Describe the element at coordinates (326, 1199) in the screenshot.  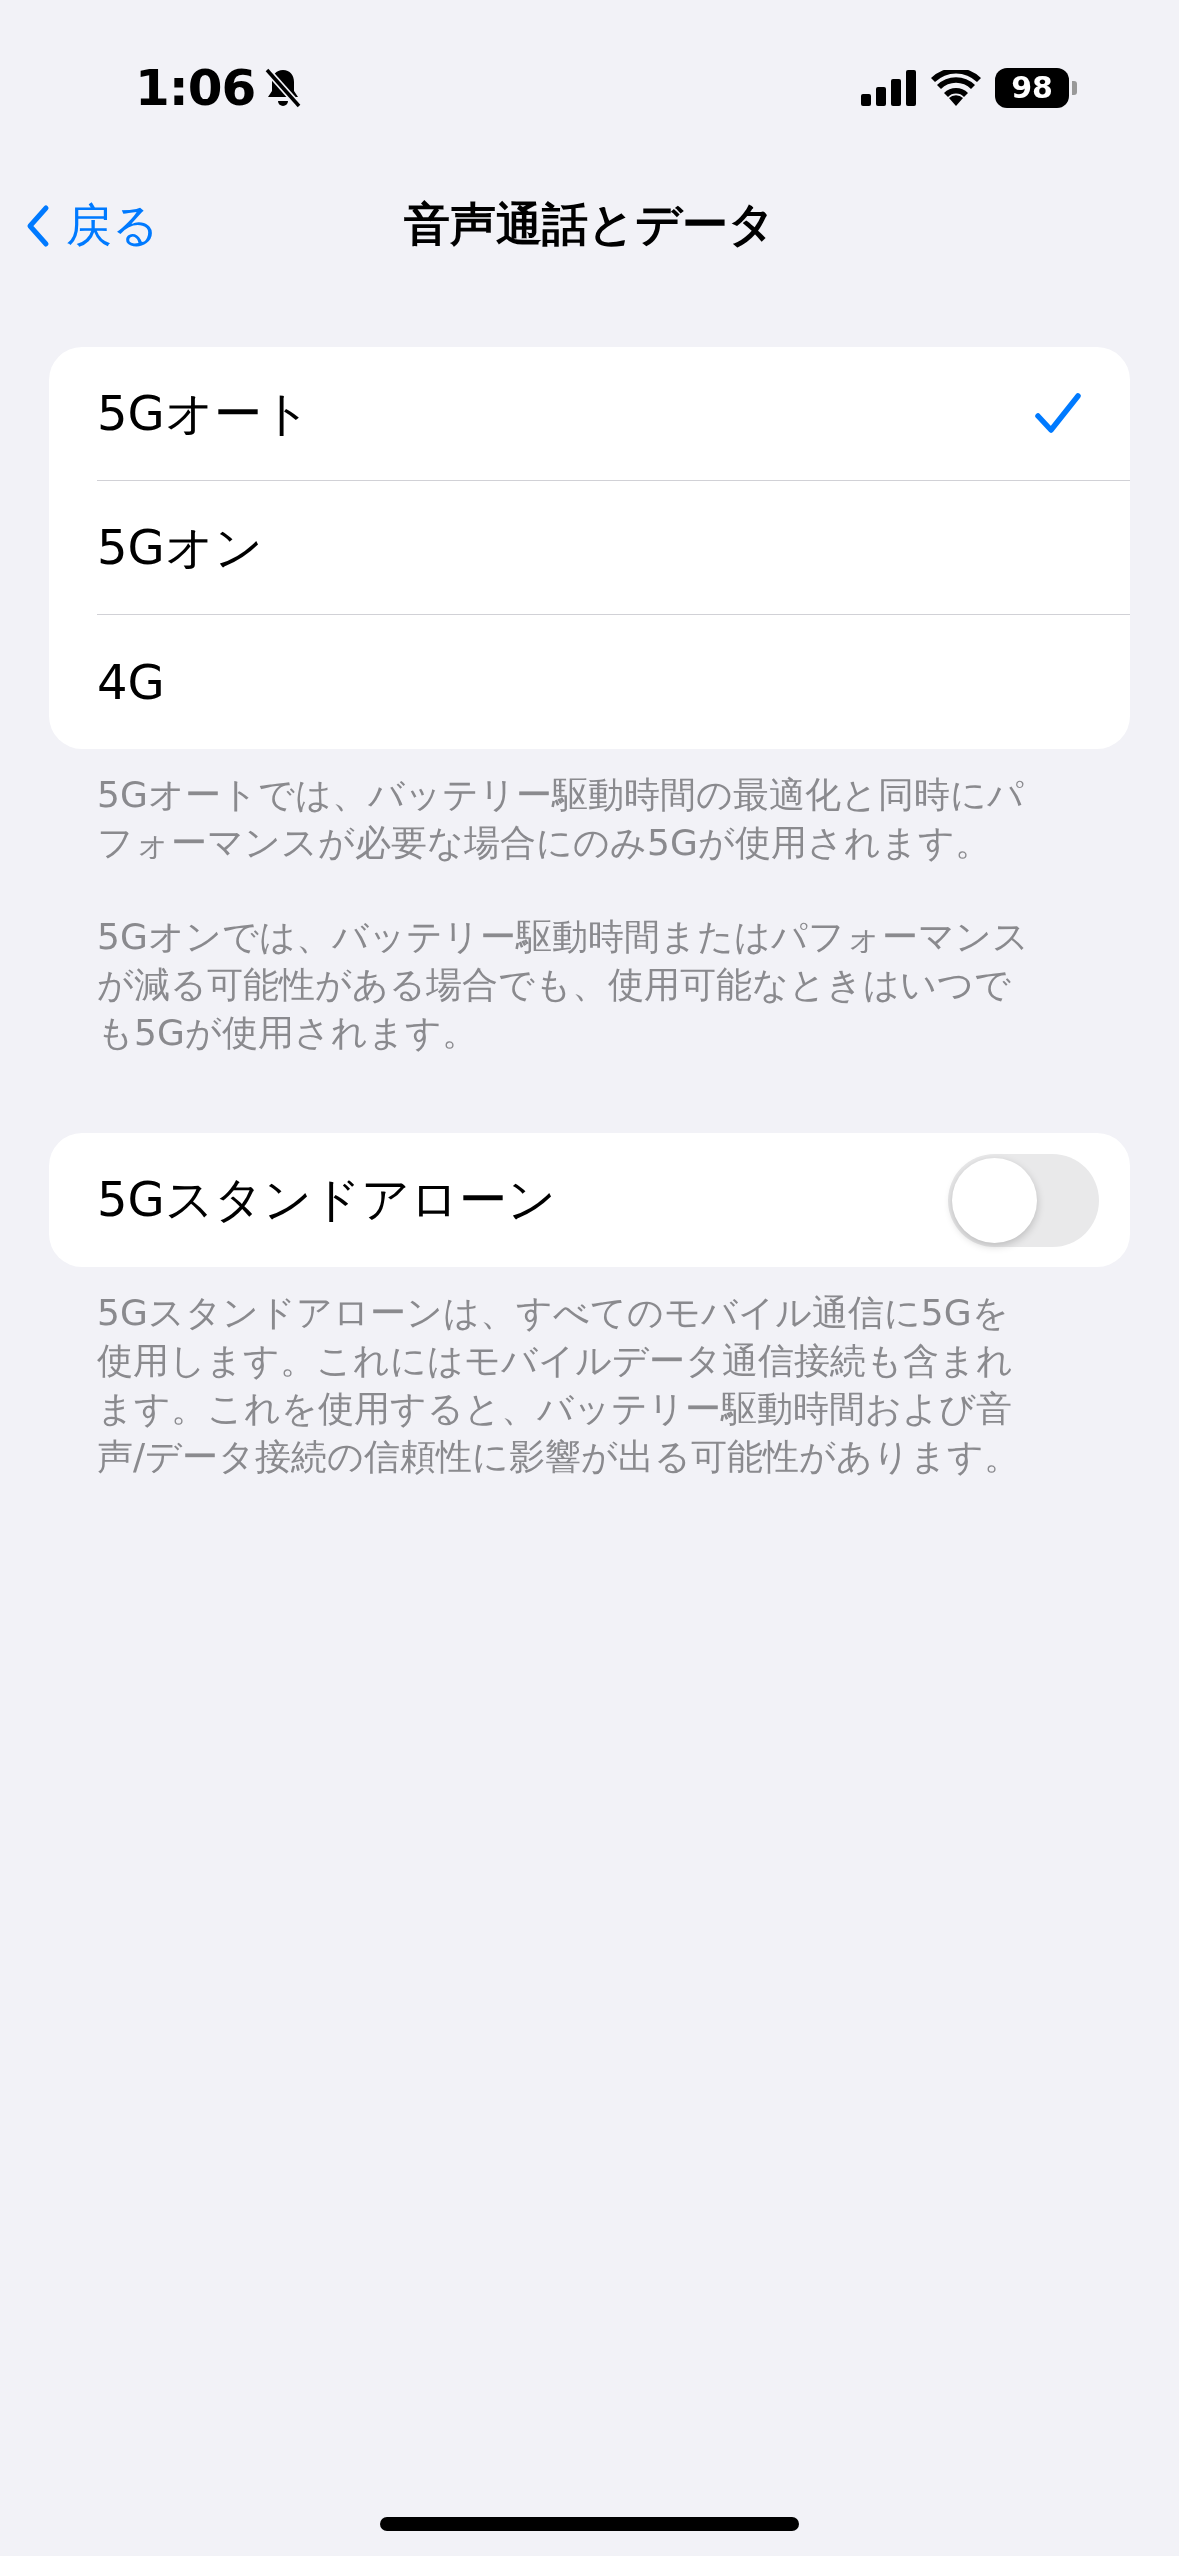
I see `standalone-label: 5Gスタンドアローン` at that location.